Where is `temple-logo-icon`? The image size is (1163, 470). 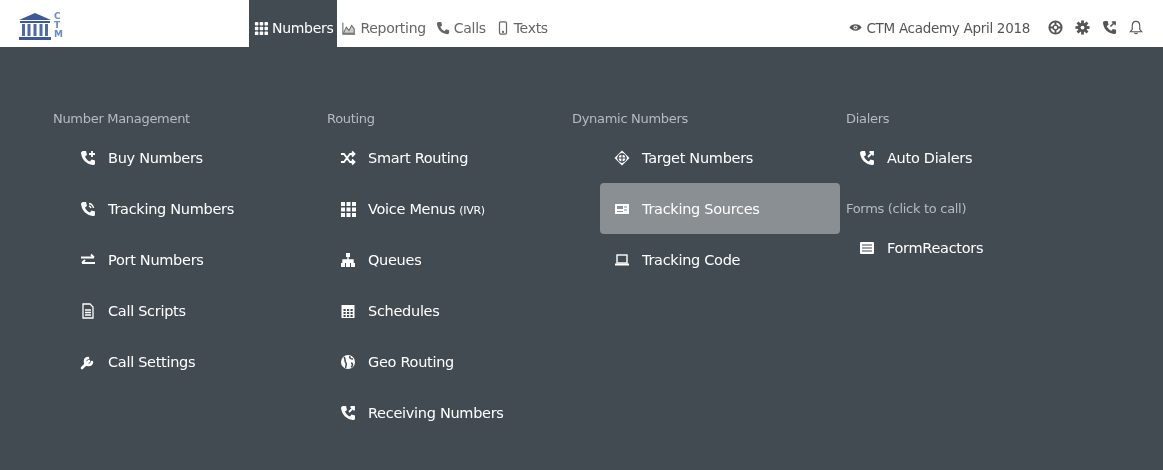 temple-logo-icon is located at coordinates (35, 25).